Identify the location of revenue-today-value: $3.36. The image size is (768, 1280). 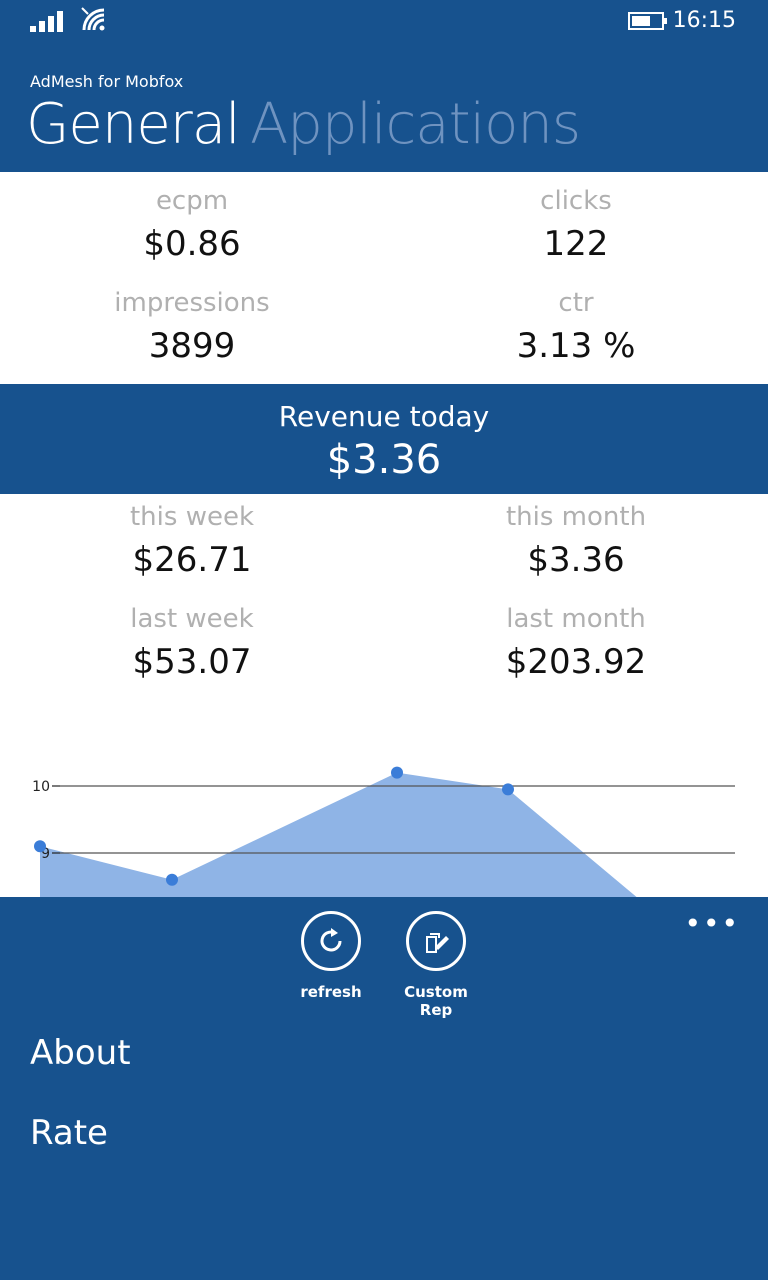
(384, 460).